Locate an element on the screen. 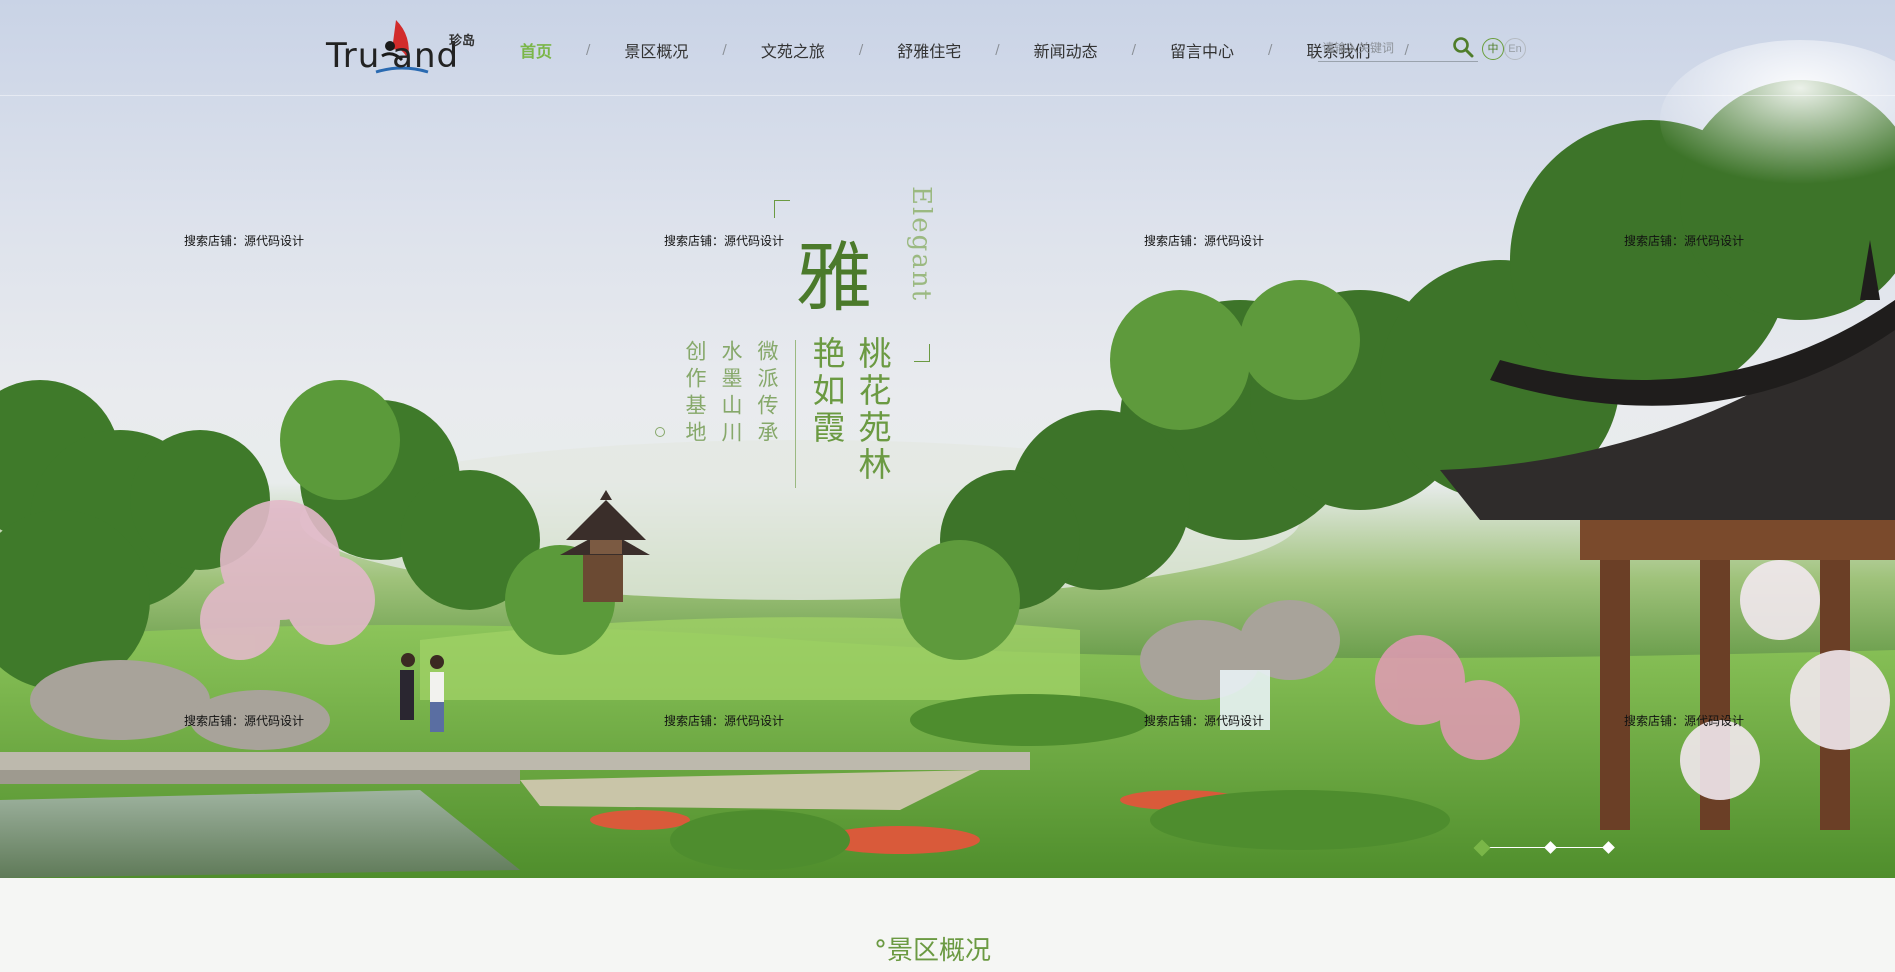 This screenshot has width=1895, height=972. logo-cn-text: 珍岛 is located at coordinates (462, 41).